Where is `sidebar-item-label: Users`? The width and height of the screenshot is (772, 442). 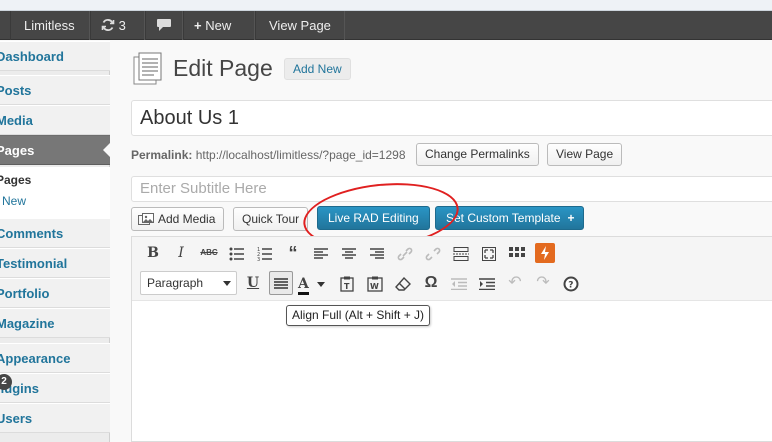 sidebar-item-label: Users is located at coordinates (16, 418).